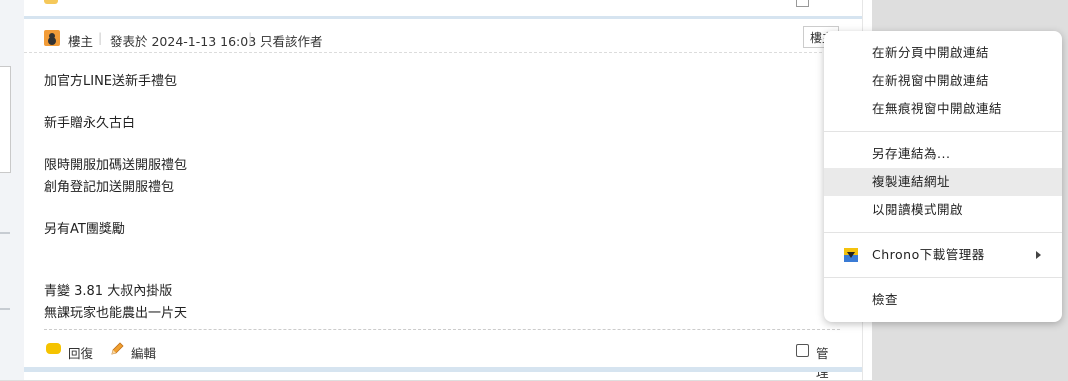 The height and width of the screenshot is (381, 1068). I want to click on submenu-arrow-icon, so click(1038, 255).